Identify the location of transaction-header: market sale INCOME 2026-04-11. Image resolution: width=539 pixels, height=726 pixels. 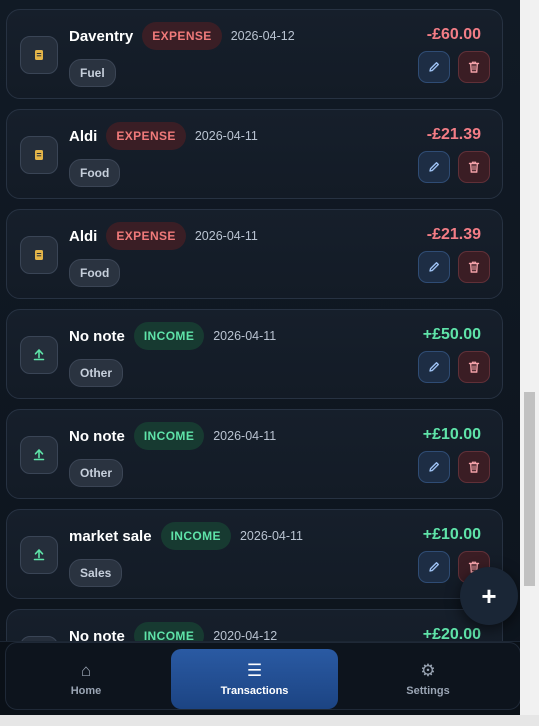
(186, 536).